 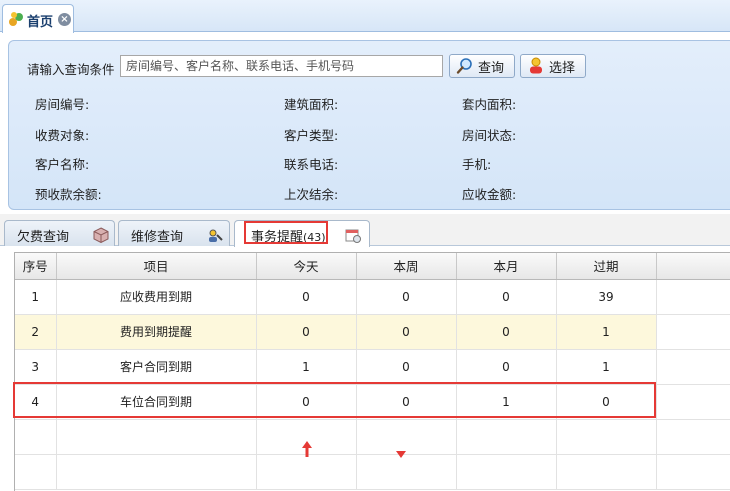 I want to click on search-input, so click(x=281, y=66).